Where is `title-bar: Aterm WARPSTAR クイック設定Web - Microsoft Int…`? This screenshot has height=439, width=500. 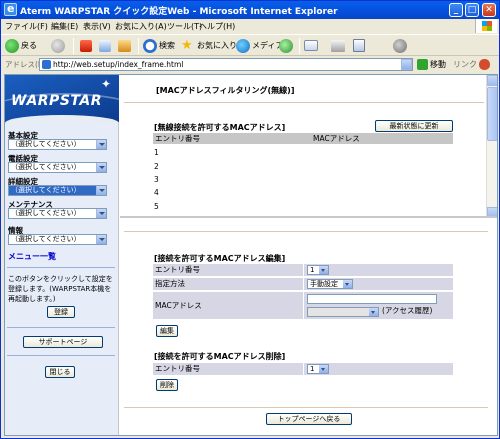 title-bar: Aterm WARPSTAR クイック設定Web - Microsoft Int… is located at coordinates (250, 10).